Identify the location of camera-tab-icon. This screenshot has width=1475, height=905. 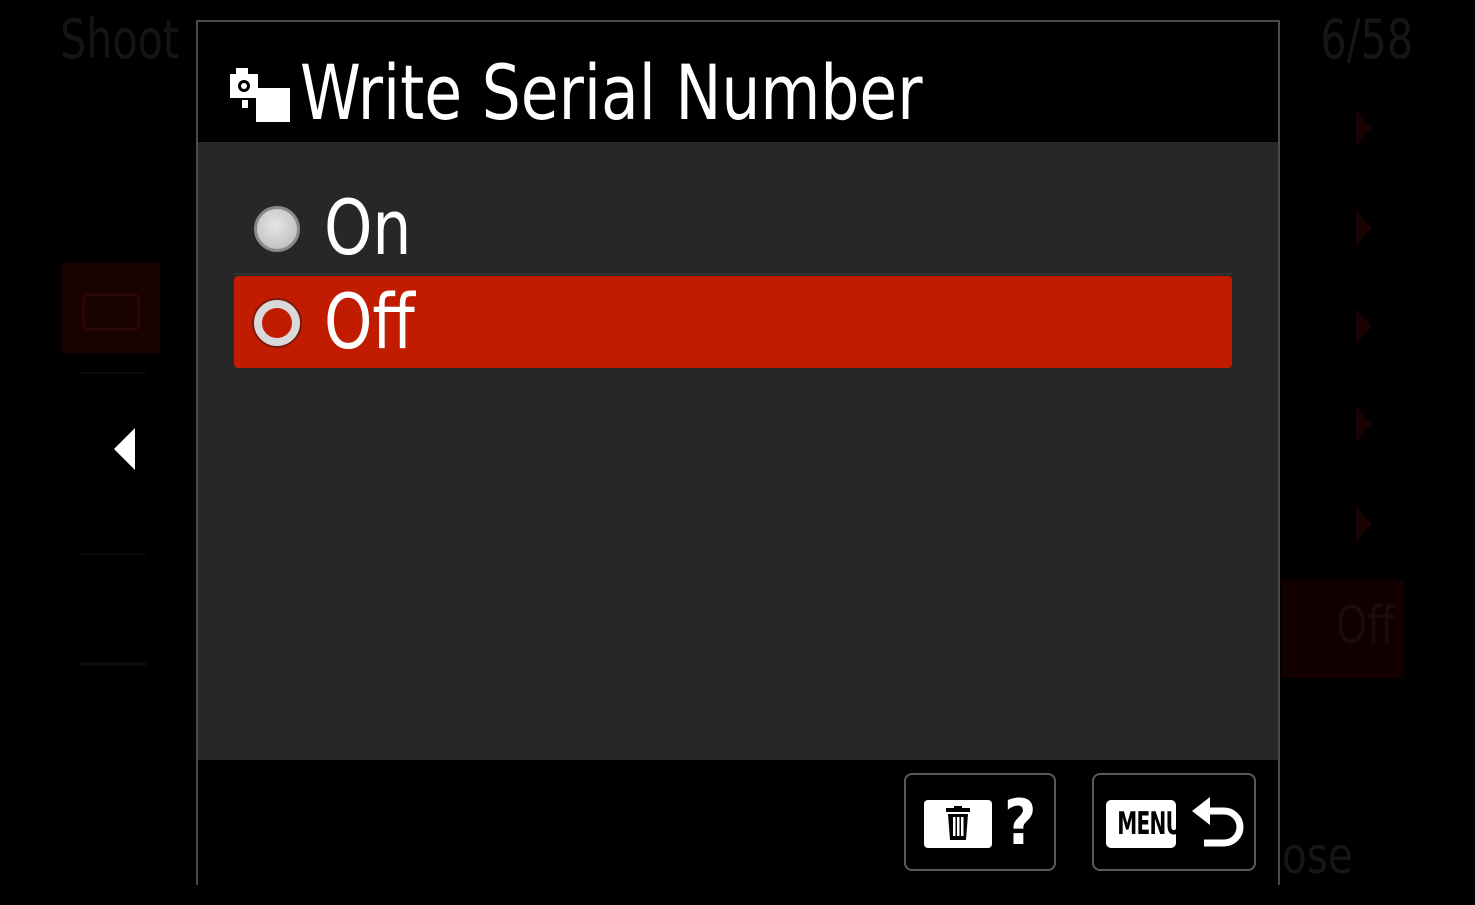
(111, 312).